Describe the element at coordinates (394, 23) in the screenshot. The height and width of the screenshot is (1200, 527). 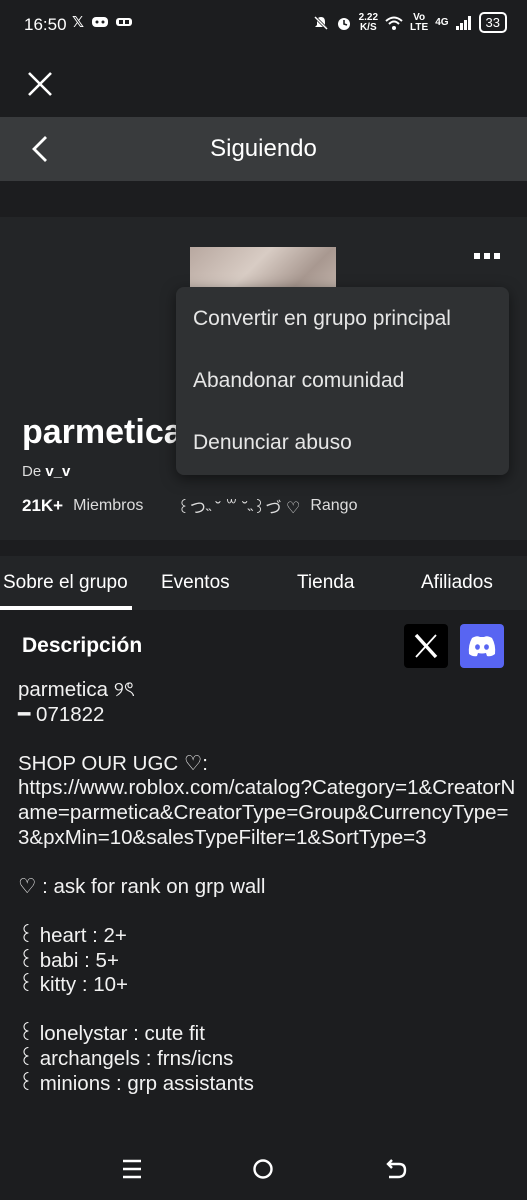
I see `wifi-icon` at that location.